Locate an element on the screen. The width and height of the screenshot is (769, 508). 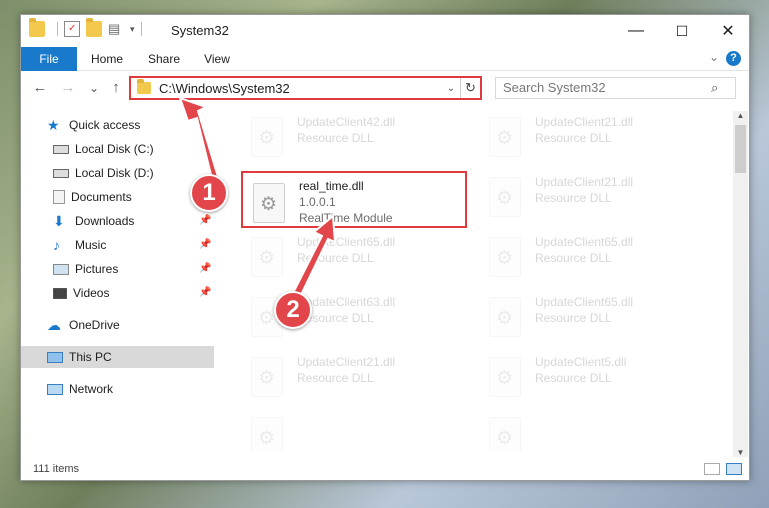
file-item: UpdateClient42.dll Resource DLL is located at coordinates (356, 139).